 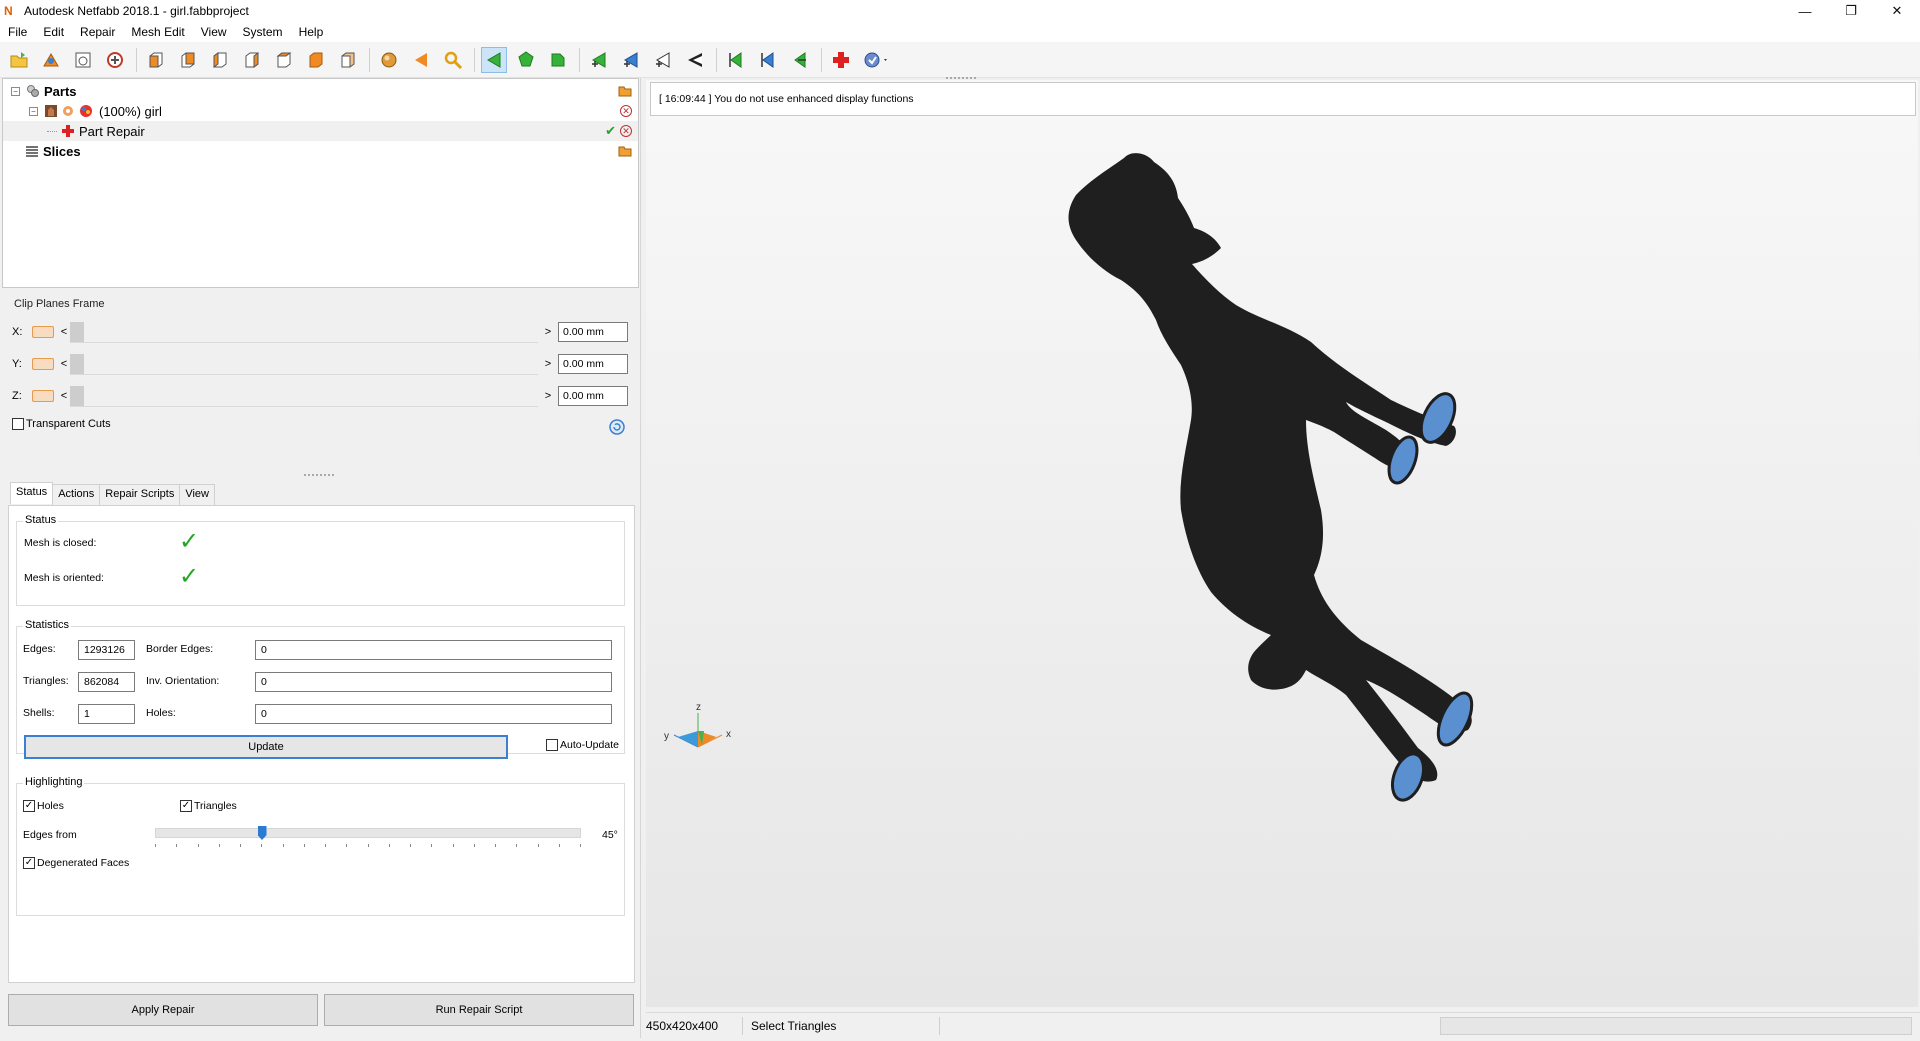 What do you see at coordinates (617, 427) in the screenshot?
I see `reset-clip-icon` at bounding box center [617, 427].